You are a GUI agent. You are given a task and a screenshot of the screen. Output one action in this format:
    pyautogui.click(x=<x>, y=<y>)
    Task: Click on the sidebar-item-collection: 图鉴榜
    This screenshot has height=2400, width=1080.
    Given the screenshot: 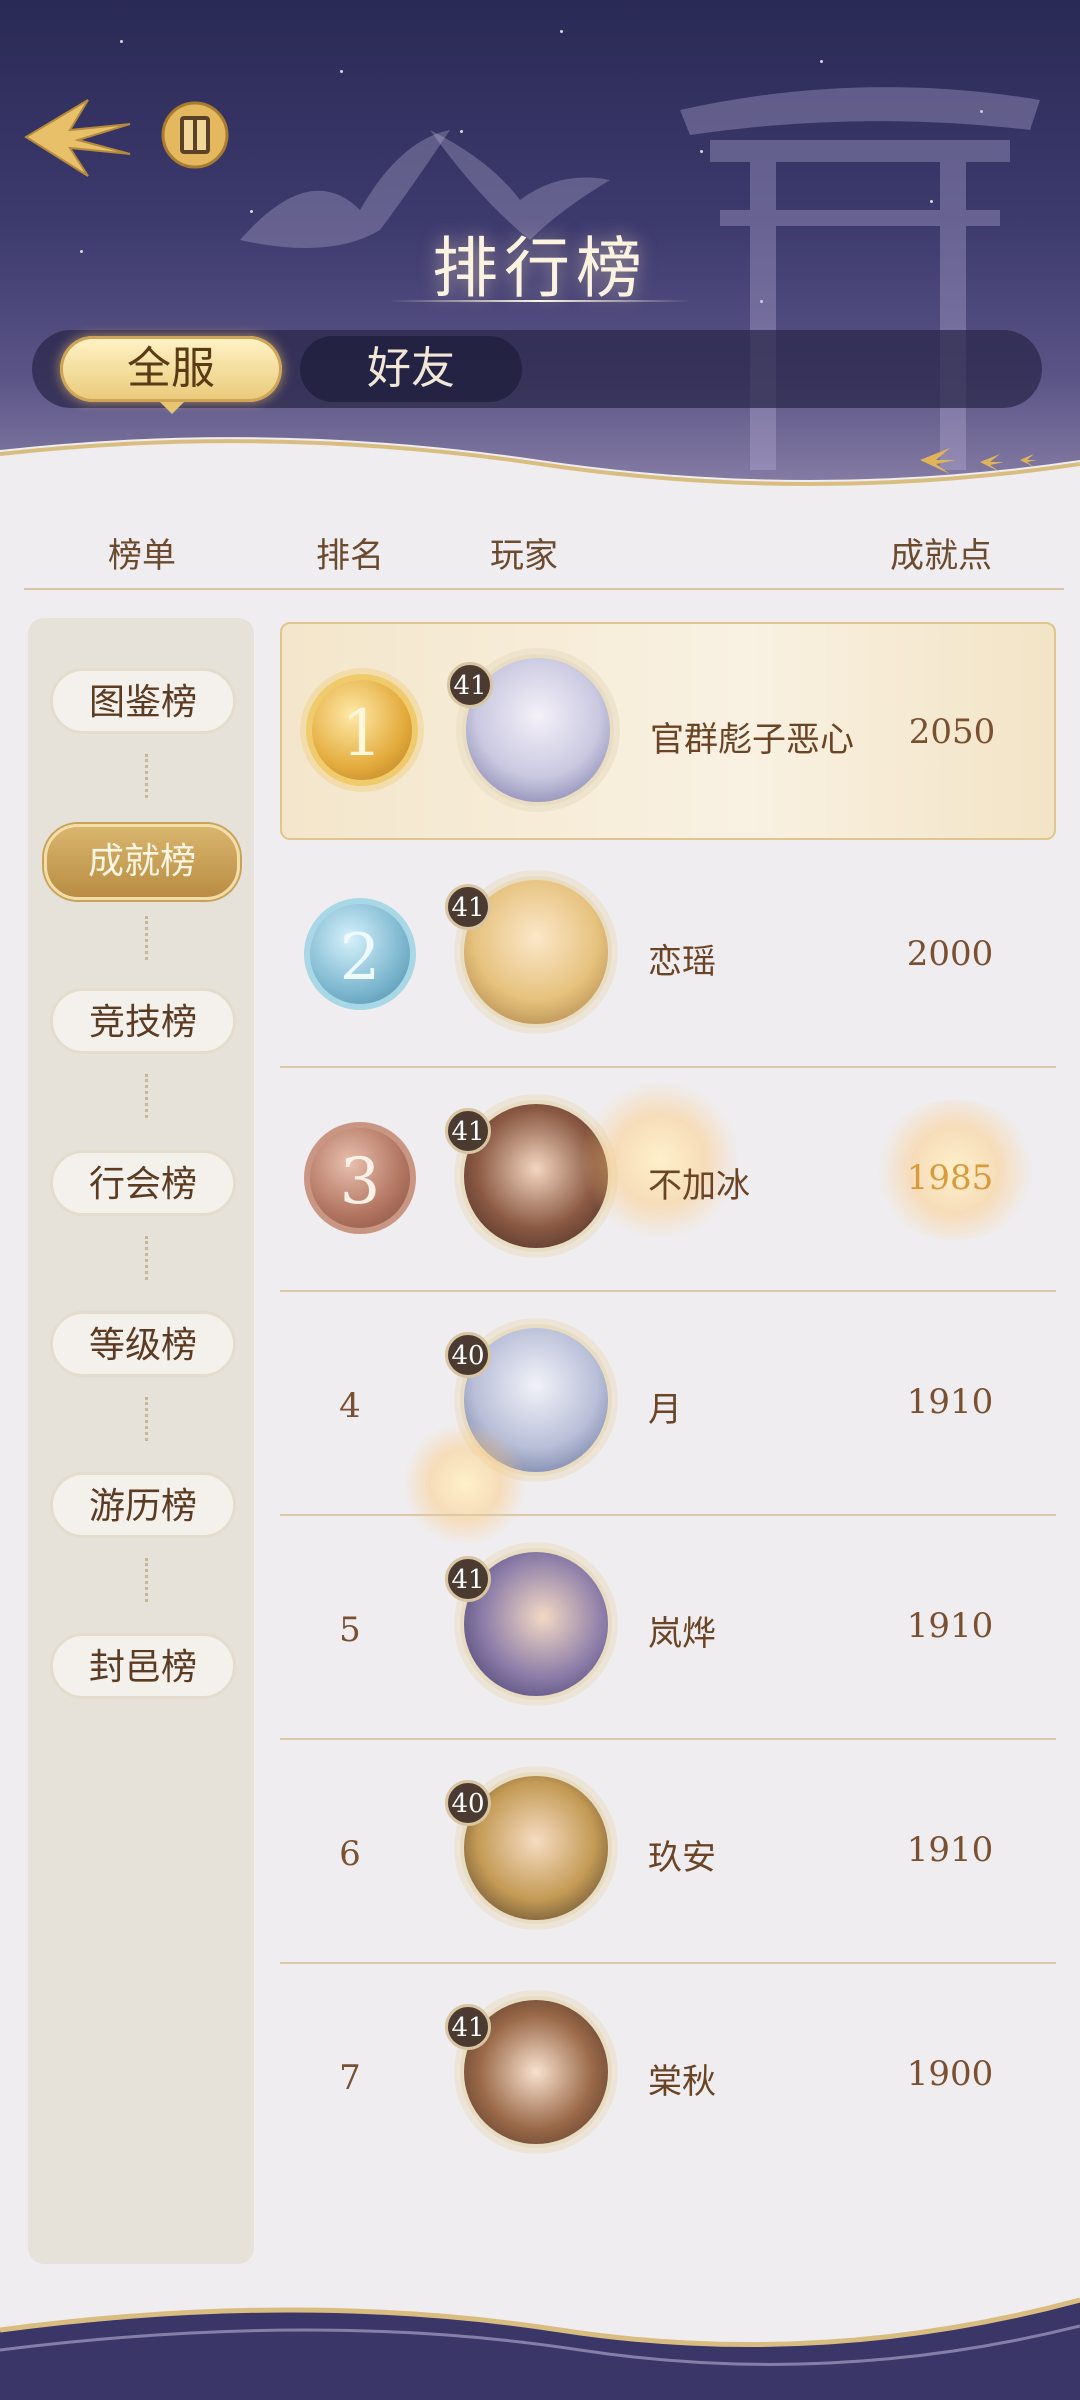 What is the action you would take?
    pyautogui.click(x=143, y=701)
    